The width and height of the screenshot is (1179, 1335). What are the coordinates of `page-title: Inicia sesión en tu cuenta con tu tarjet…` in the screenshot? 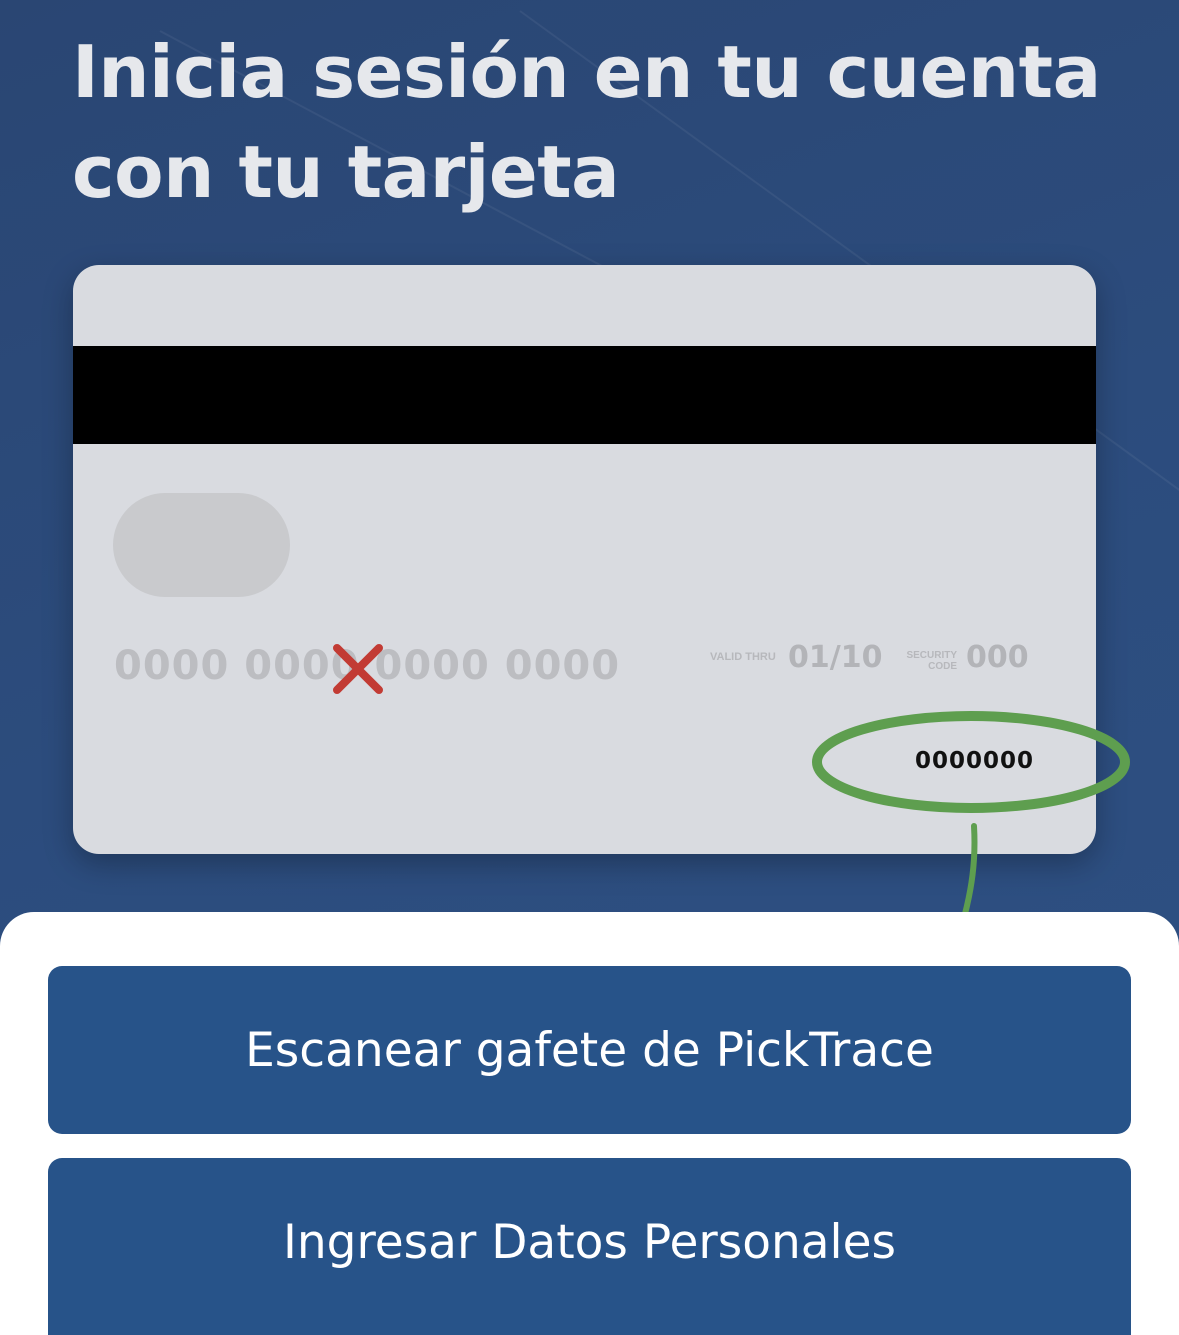 It's located at (586, 122).